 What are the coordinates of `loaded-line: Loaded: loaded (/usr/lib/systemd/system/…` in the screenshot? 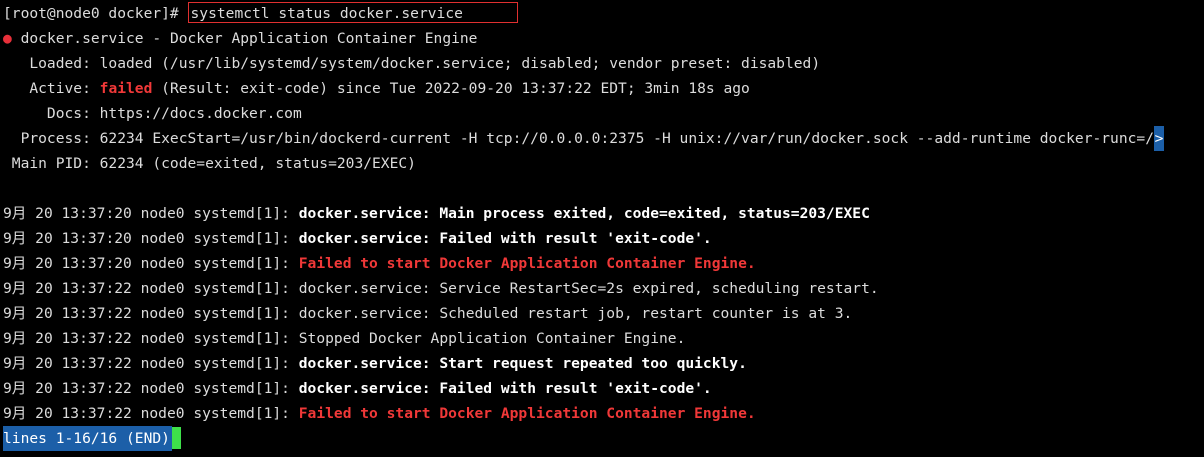 It's located at (412, 63).